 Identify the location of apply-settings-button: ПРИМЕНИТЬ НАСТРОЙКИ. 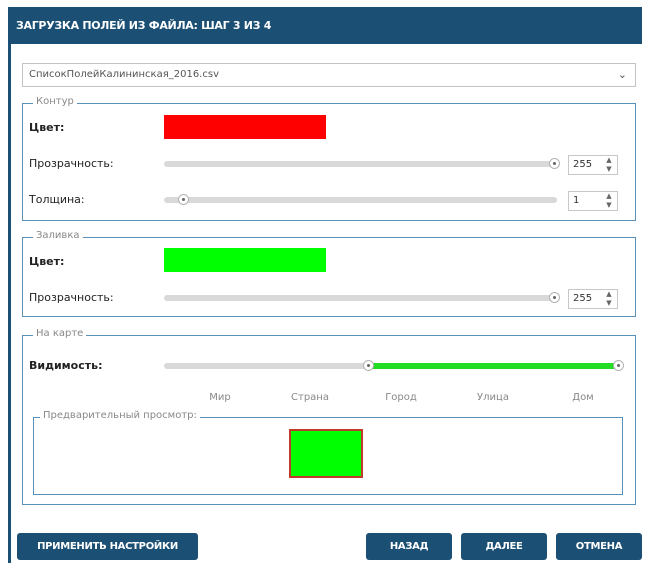
(107, 546).